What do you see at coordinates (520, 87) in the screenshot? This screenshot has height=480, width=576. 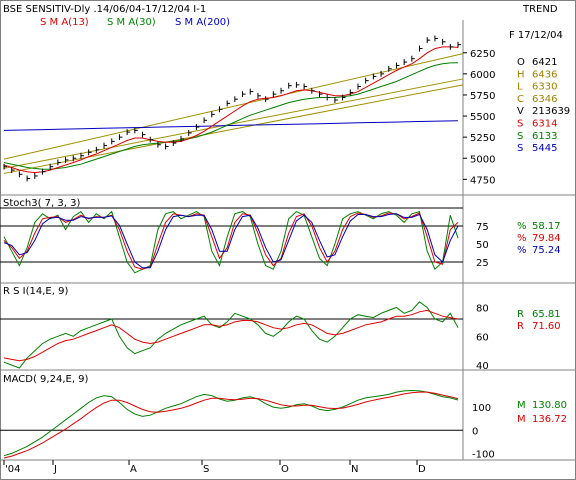 I see `readout-key: L` at bounding box center [520, 87].